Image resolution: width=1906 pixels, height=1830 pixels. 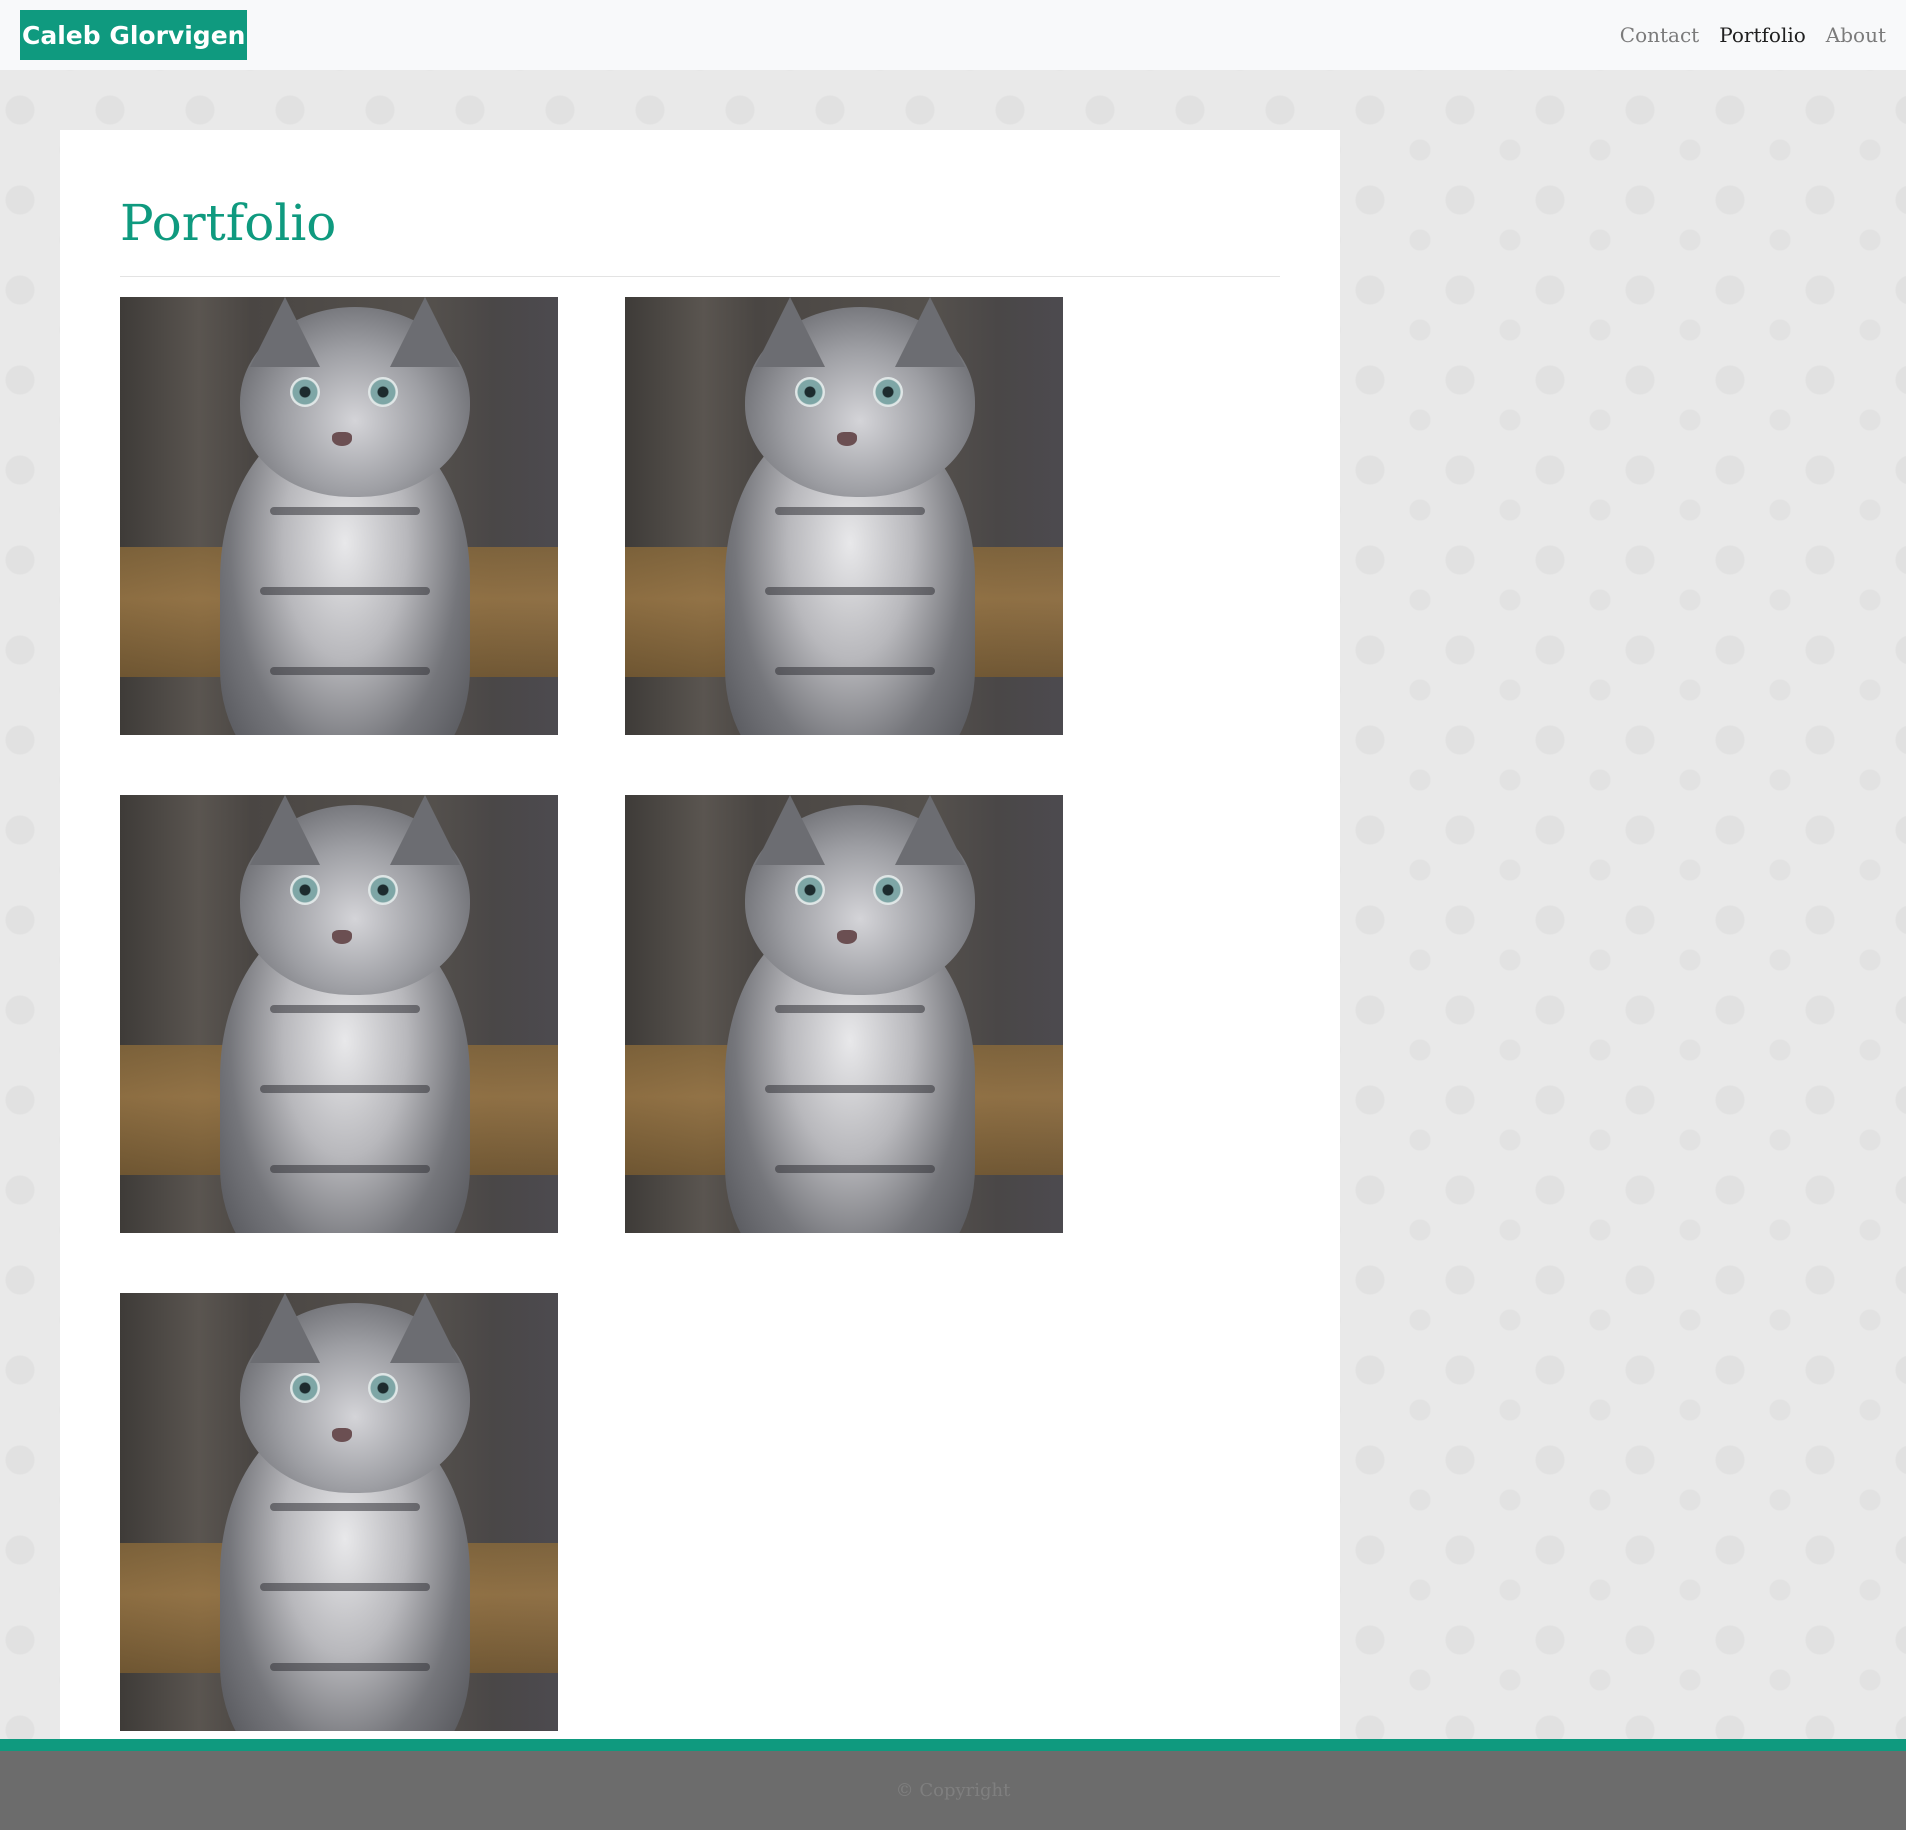 I want to click on footer: © Copyright, so click(x=953, y=1790).